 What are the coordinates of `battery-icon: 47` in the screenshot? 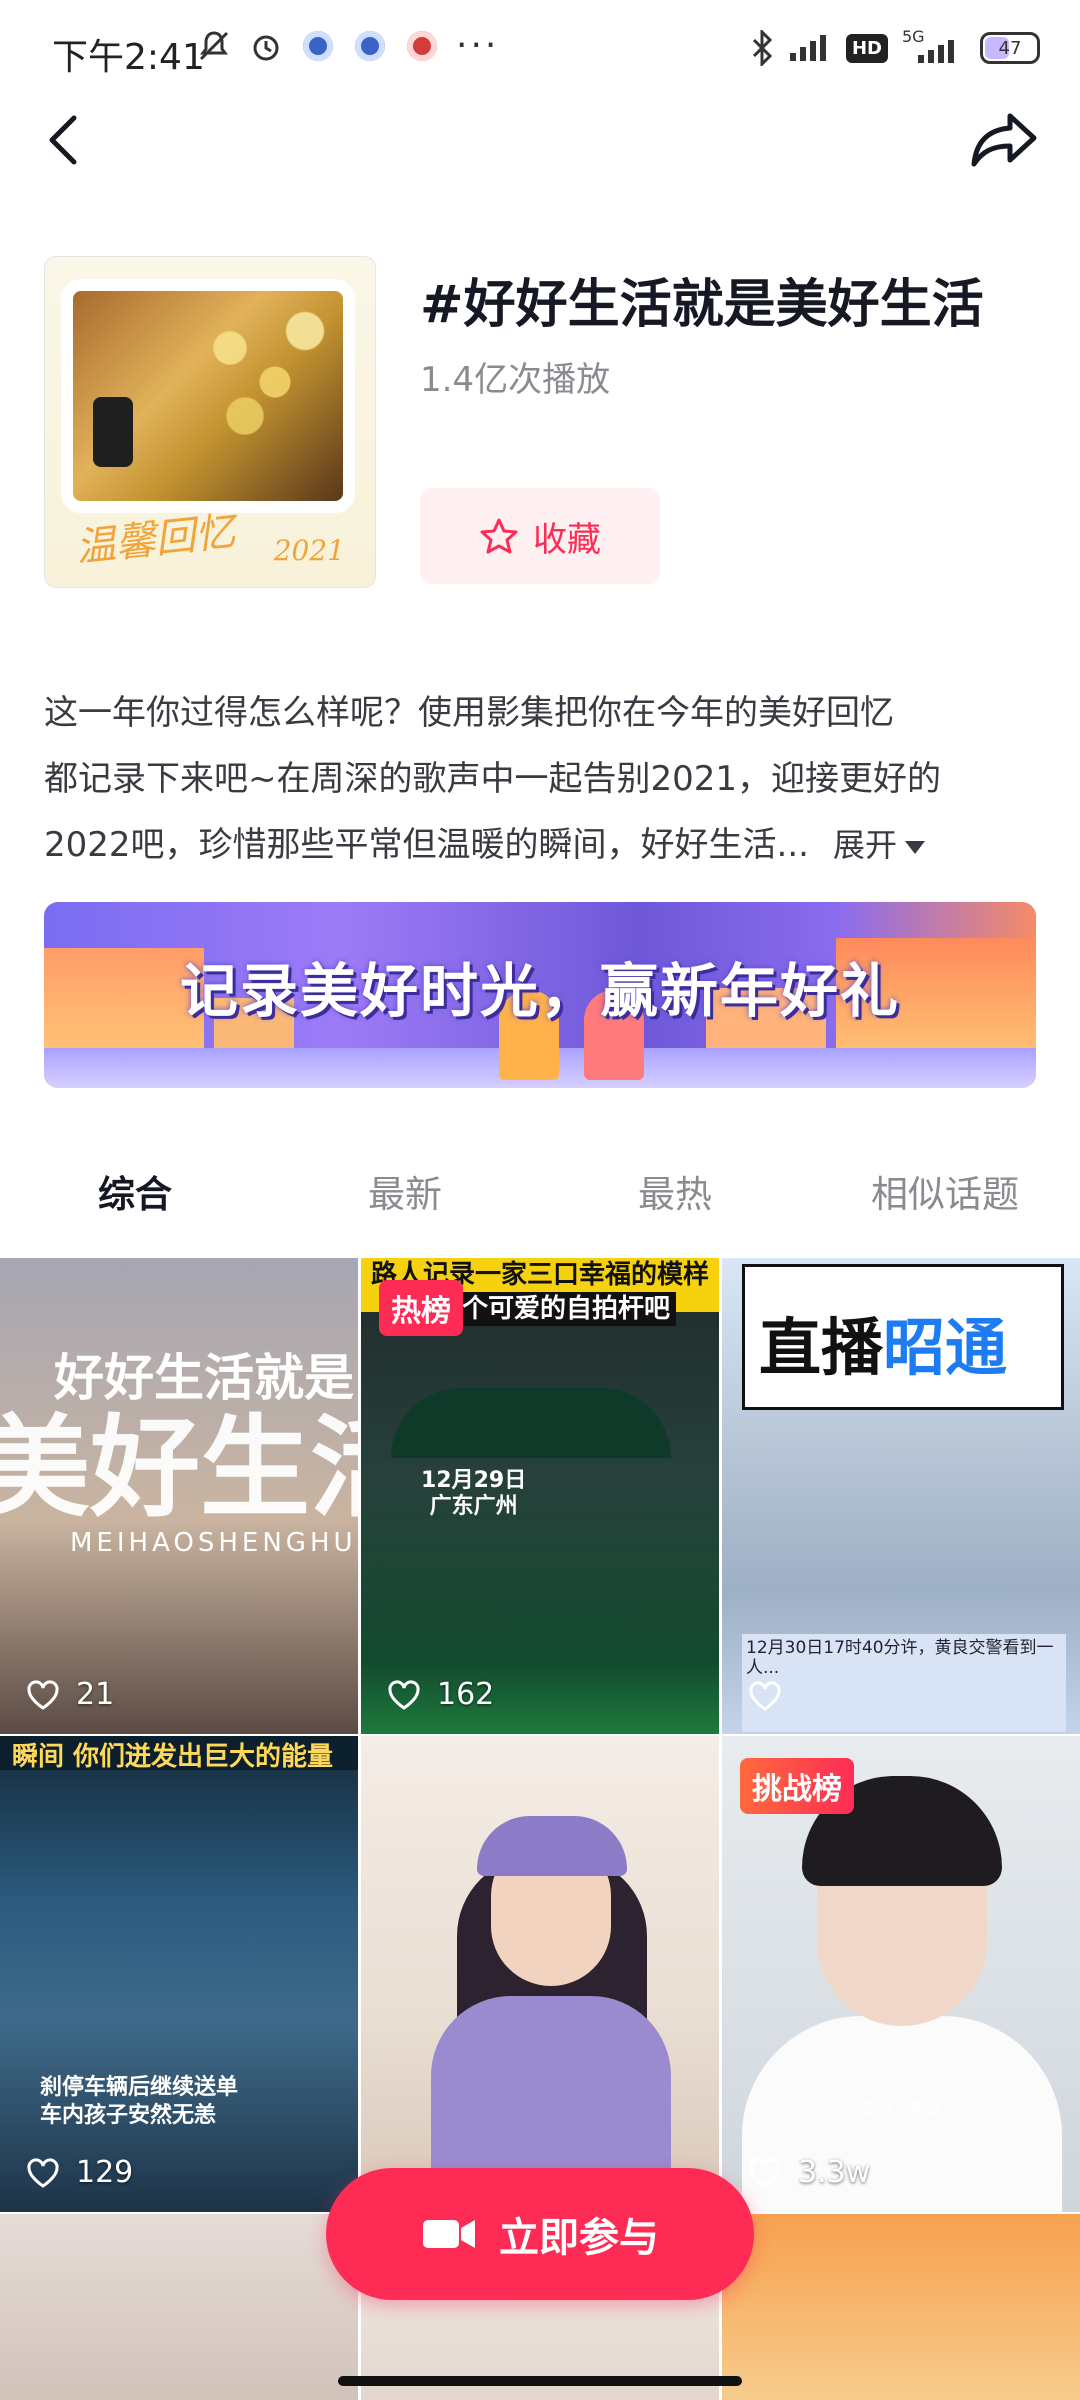 It's located at (1010, 48).